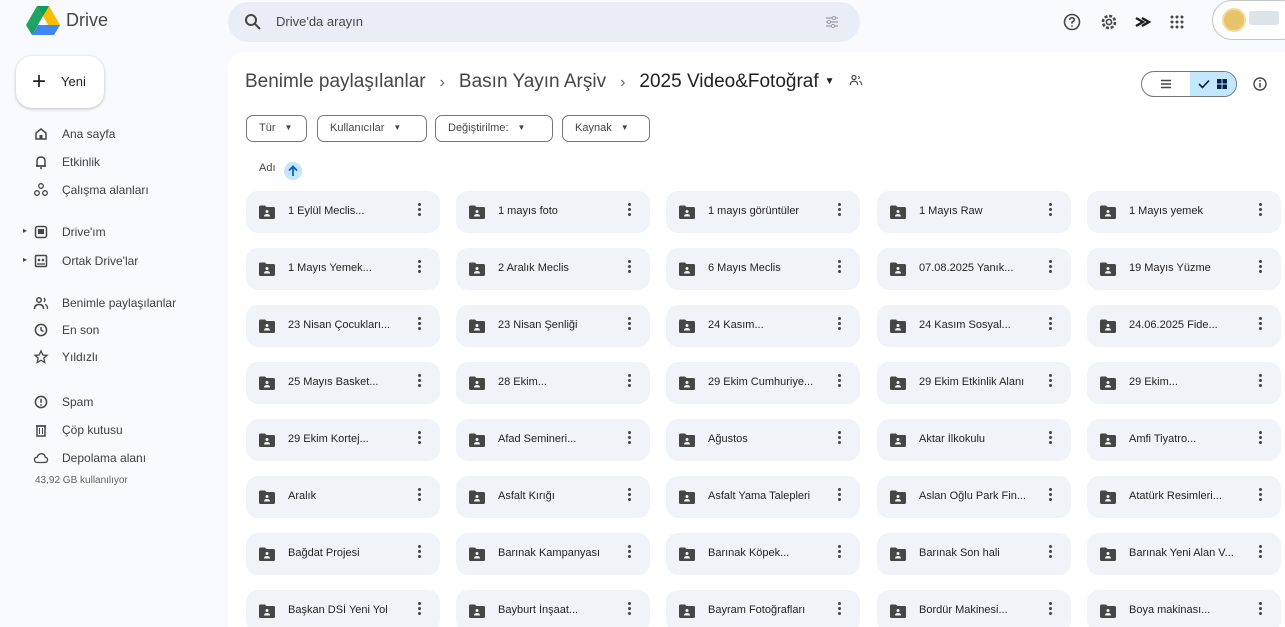 This screenshot has height=627, width=1285. What do you see at coordinates (319, 21) in the screenshot?
I see `search-input: Drive'da arayın` at bounding box center [319, 21].